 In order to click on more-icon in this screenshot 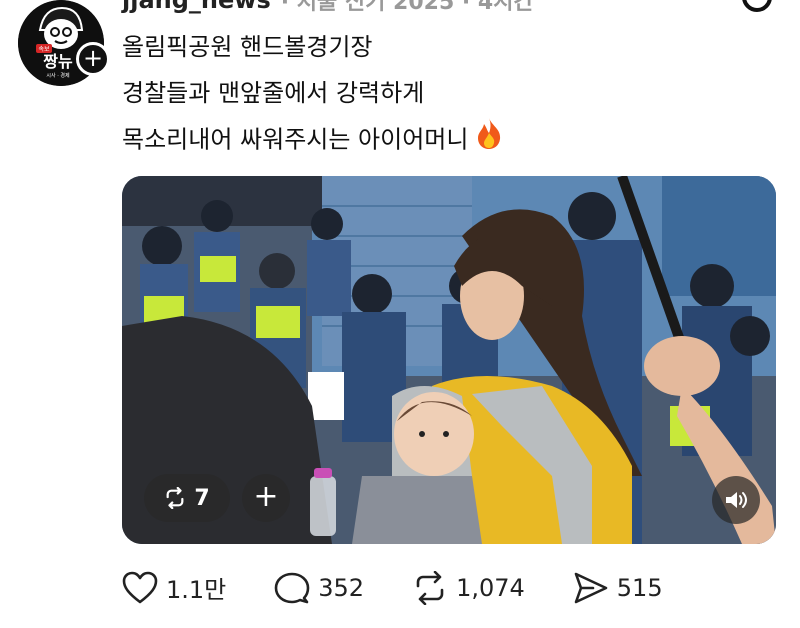, I will do `click(757, 6)`.